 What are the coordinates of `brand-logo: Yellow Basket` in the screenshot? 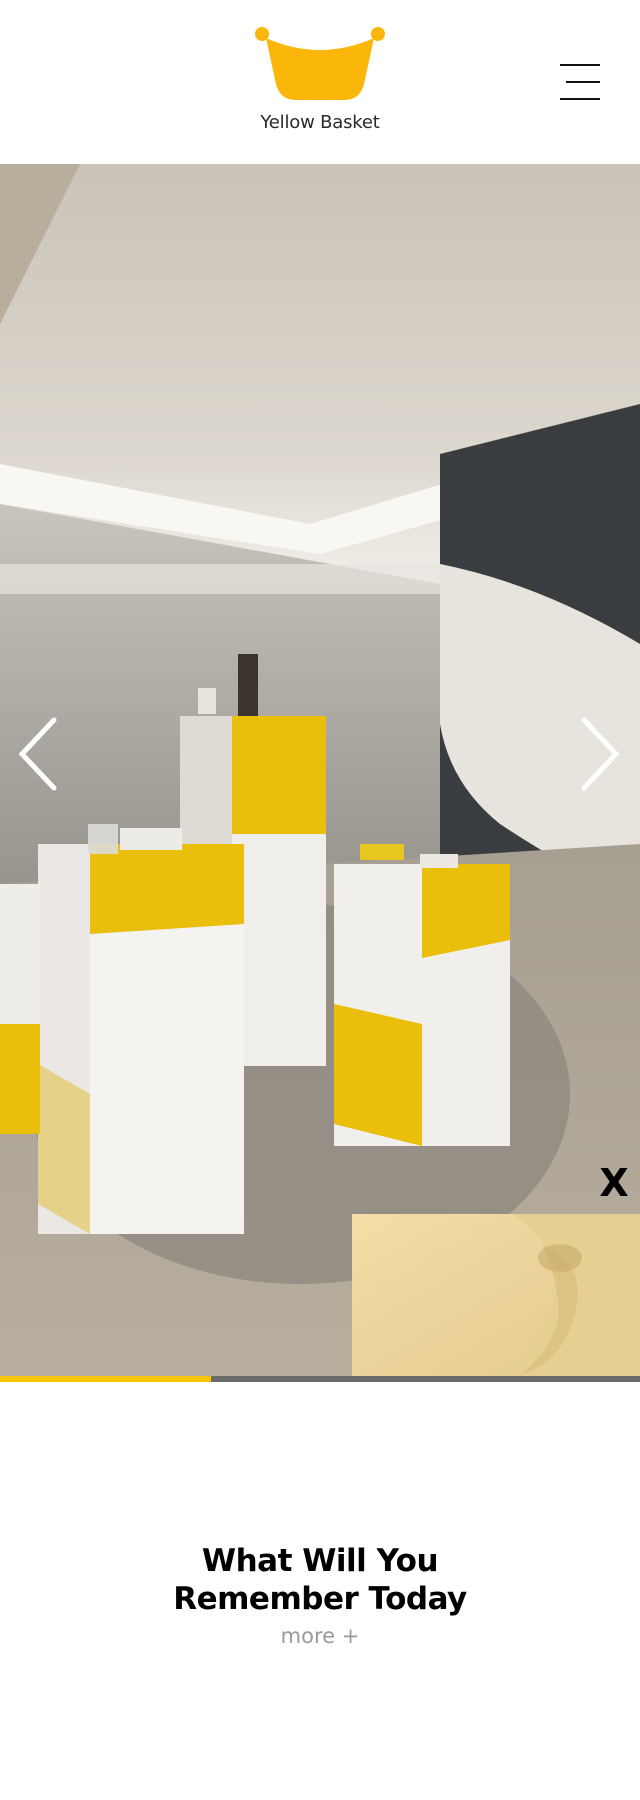 It's located at (320, 82).